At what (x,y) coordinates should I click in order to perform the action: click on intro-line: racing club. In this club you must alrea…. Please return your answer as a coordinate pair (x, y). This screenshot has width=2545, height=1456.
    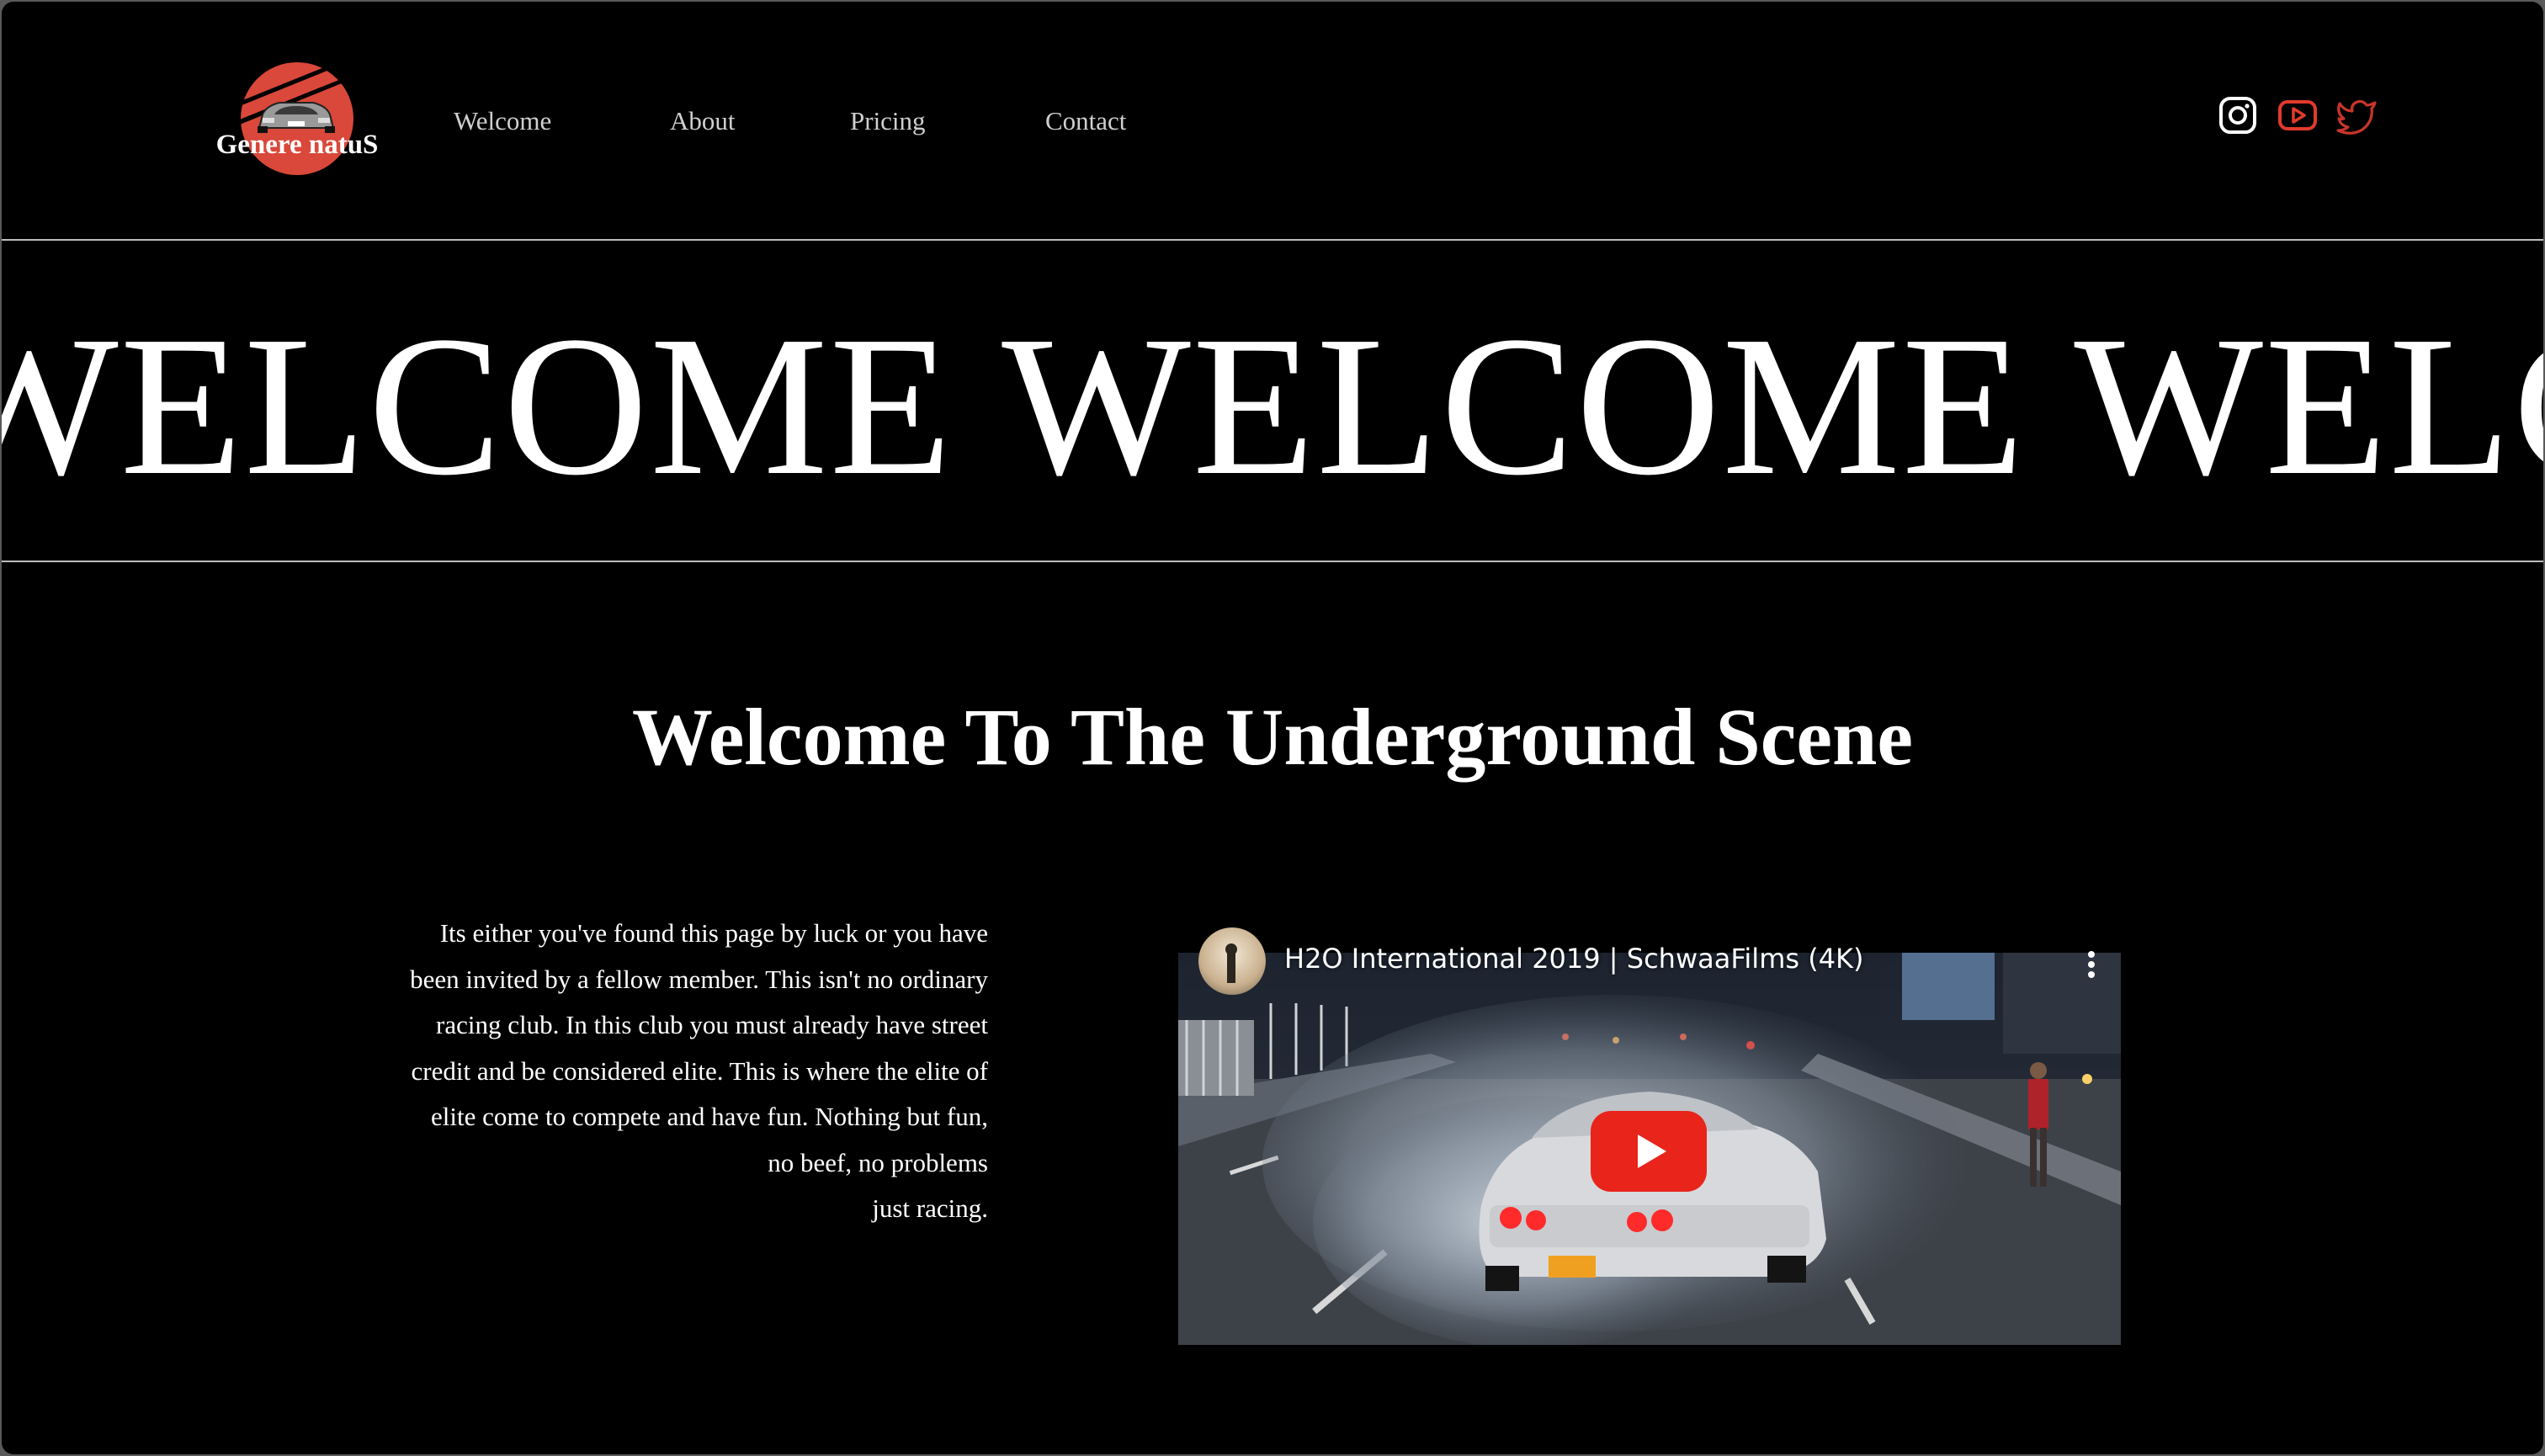
    Looking at the image, I should click on (712, 1024).